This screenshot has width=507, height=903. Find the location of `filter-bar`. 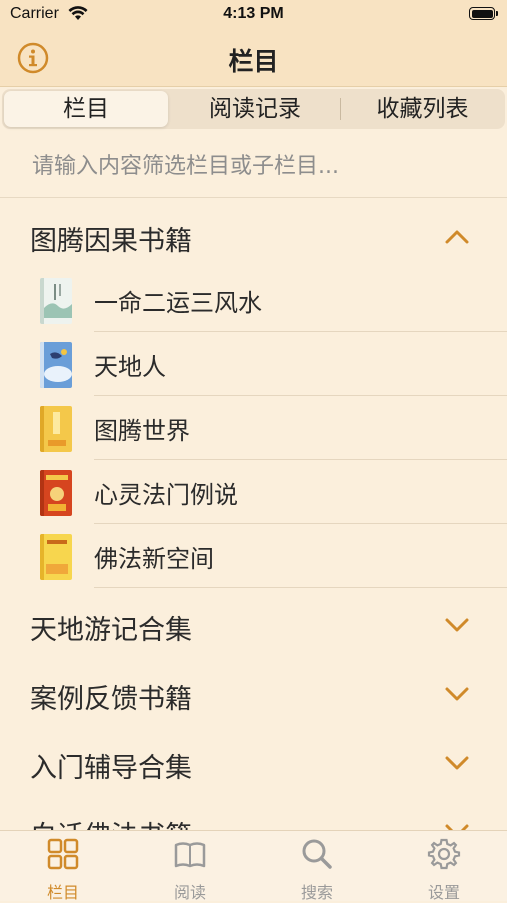

filter-bar is located at coordinates (253, 165).